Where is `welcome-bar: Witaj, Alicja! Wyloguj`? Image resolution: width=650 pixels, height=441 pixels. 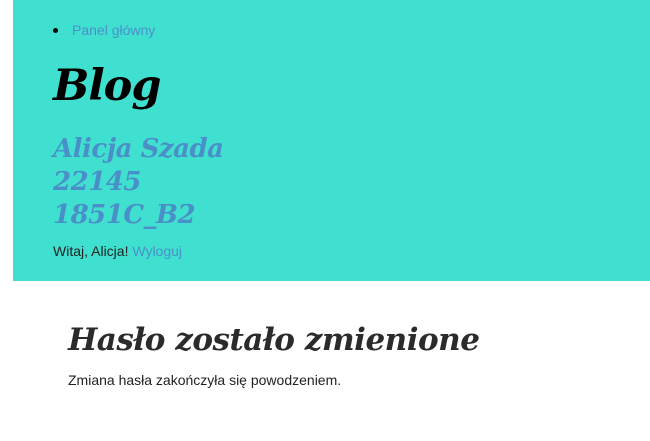
welcome-bar: Witaj, Alicja! Wyloguj is located at coordinates (117, 251).